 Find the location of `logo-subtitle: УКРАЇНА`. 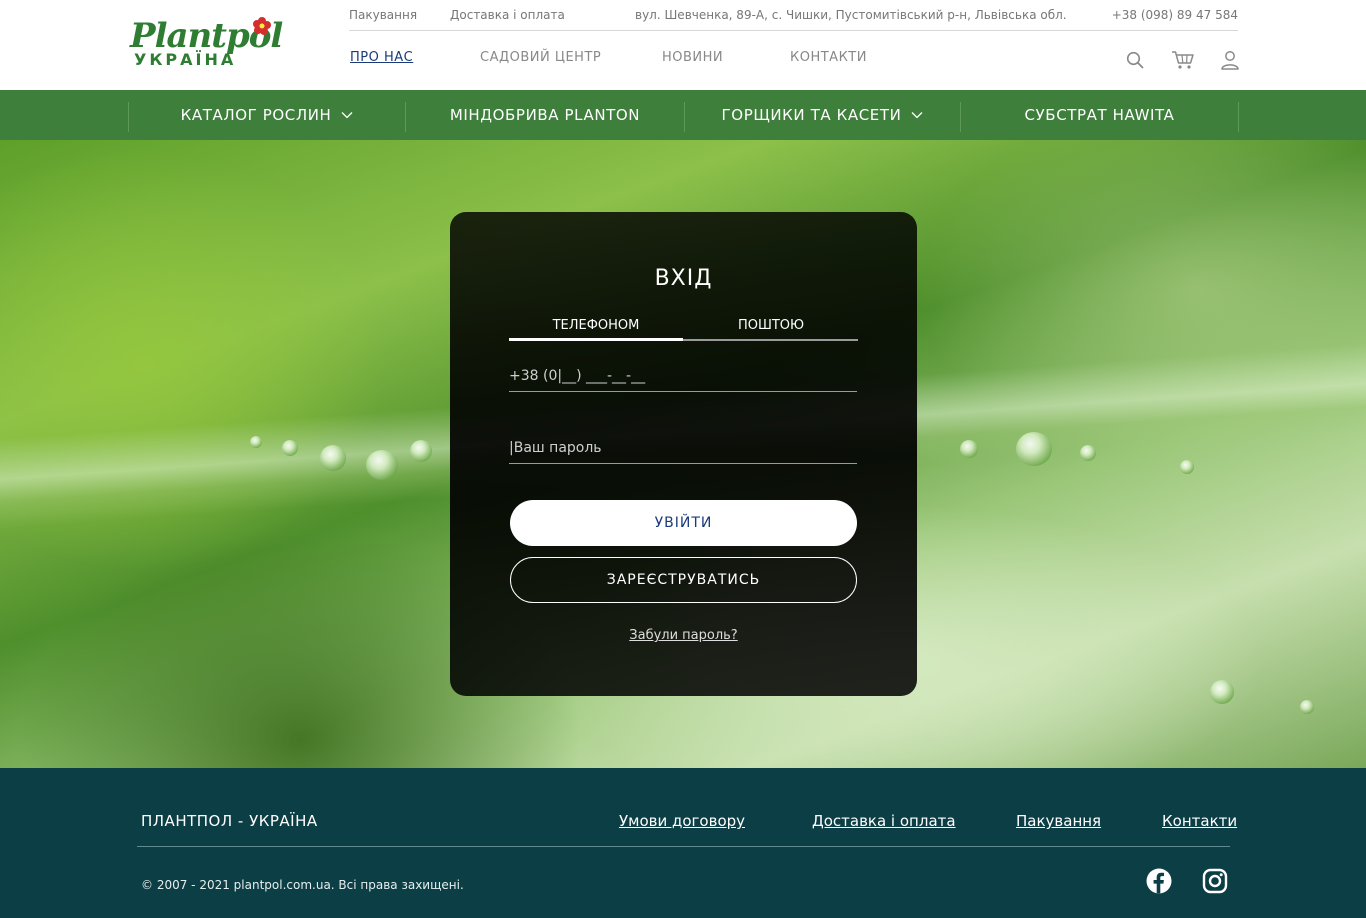

logo-subtitle: УКРАЇНА is located at coordinates (185, 59).